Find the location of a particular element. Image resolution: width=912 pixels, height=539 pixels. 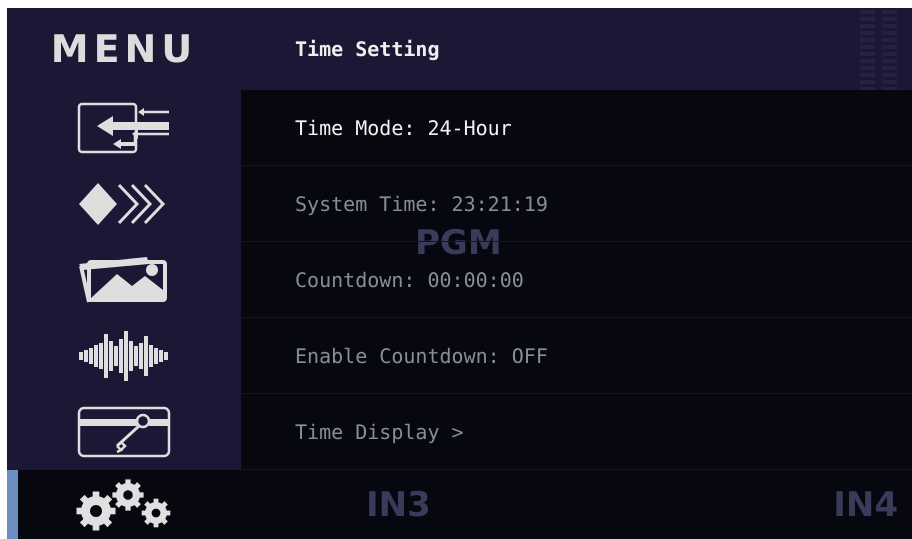

key-card-icon is located at coordinates (124, 432).